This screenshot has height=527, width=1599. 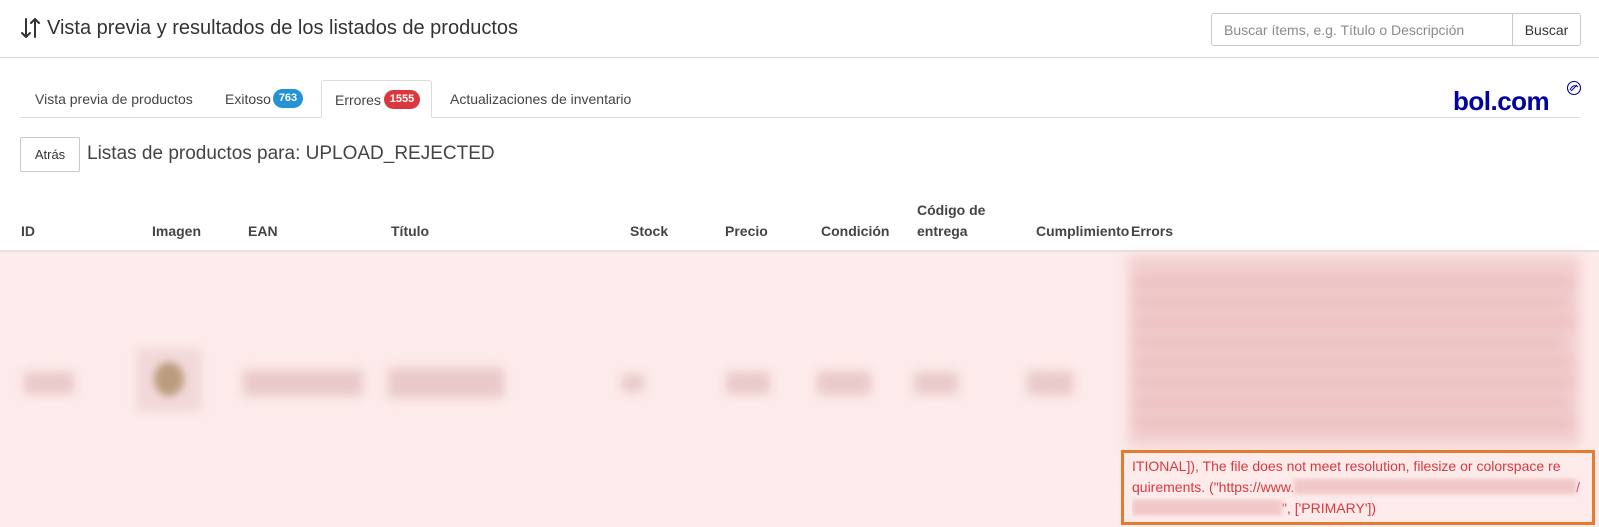 I want to click on logo-text: bol.com, so click(x=1501, y=101).